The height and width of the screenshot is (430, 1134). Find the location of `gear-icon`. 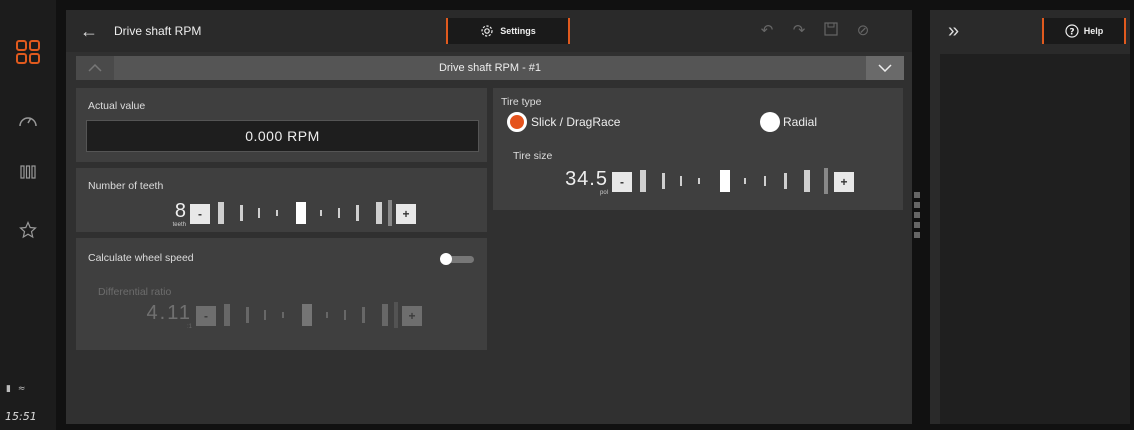

gear-icon is located at coordinates (487, 31).